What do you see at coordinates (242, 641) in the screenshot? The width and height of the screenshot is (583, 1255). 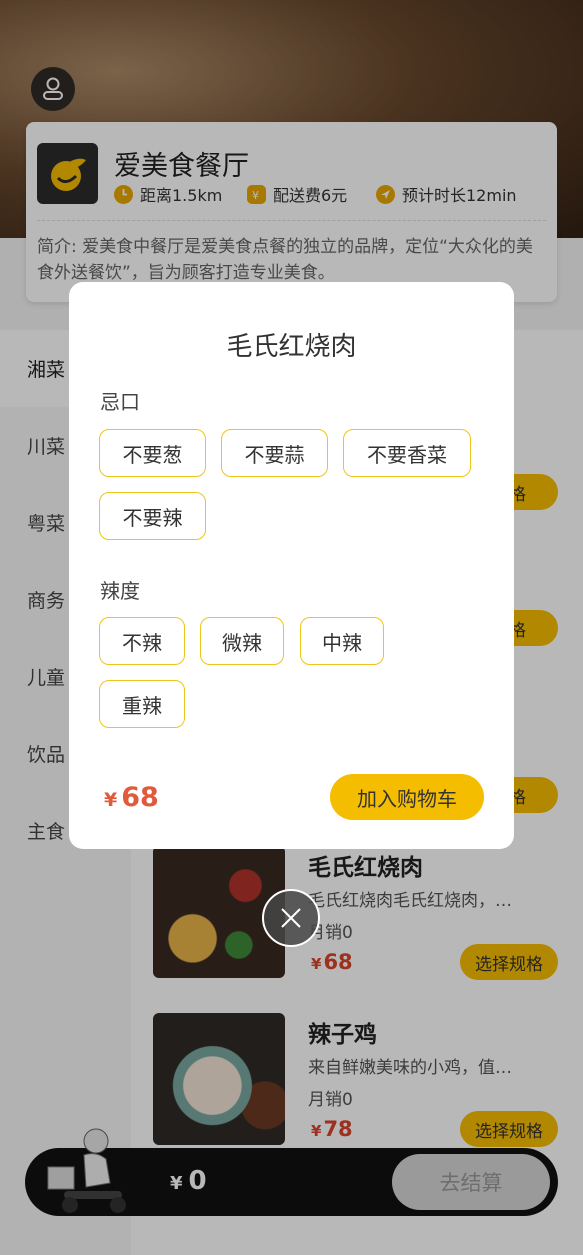 I see `option-mild: 微辣` at bounding box center [242, 641].